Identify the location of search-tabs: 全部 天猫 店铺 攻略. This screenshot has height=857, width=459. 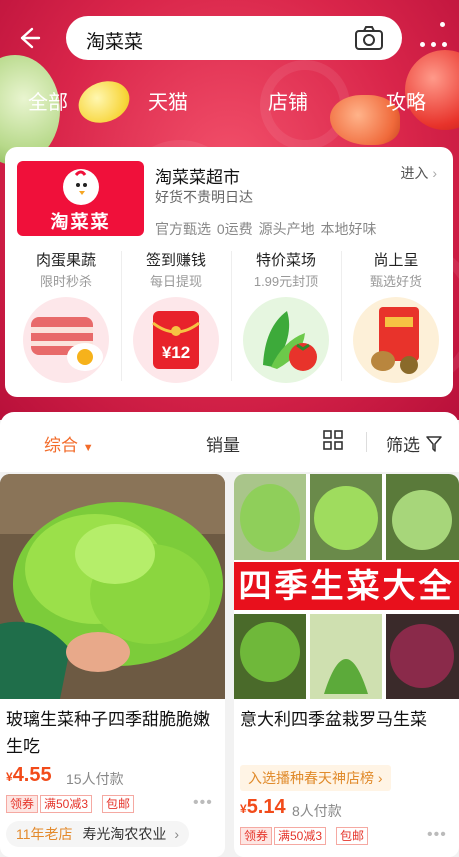
(229, 102).